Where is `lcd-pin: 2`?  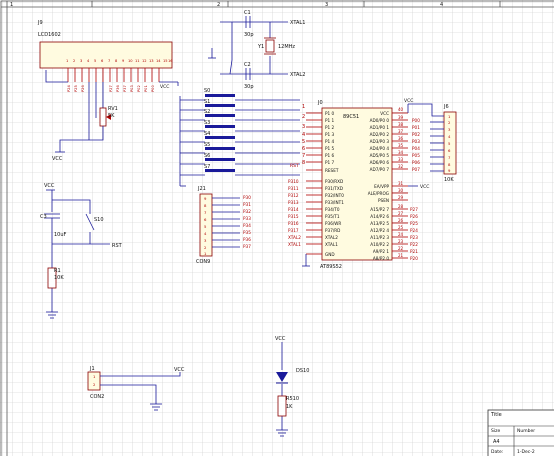 lcd-pin: 2 is located at coordinates (74, 61).